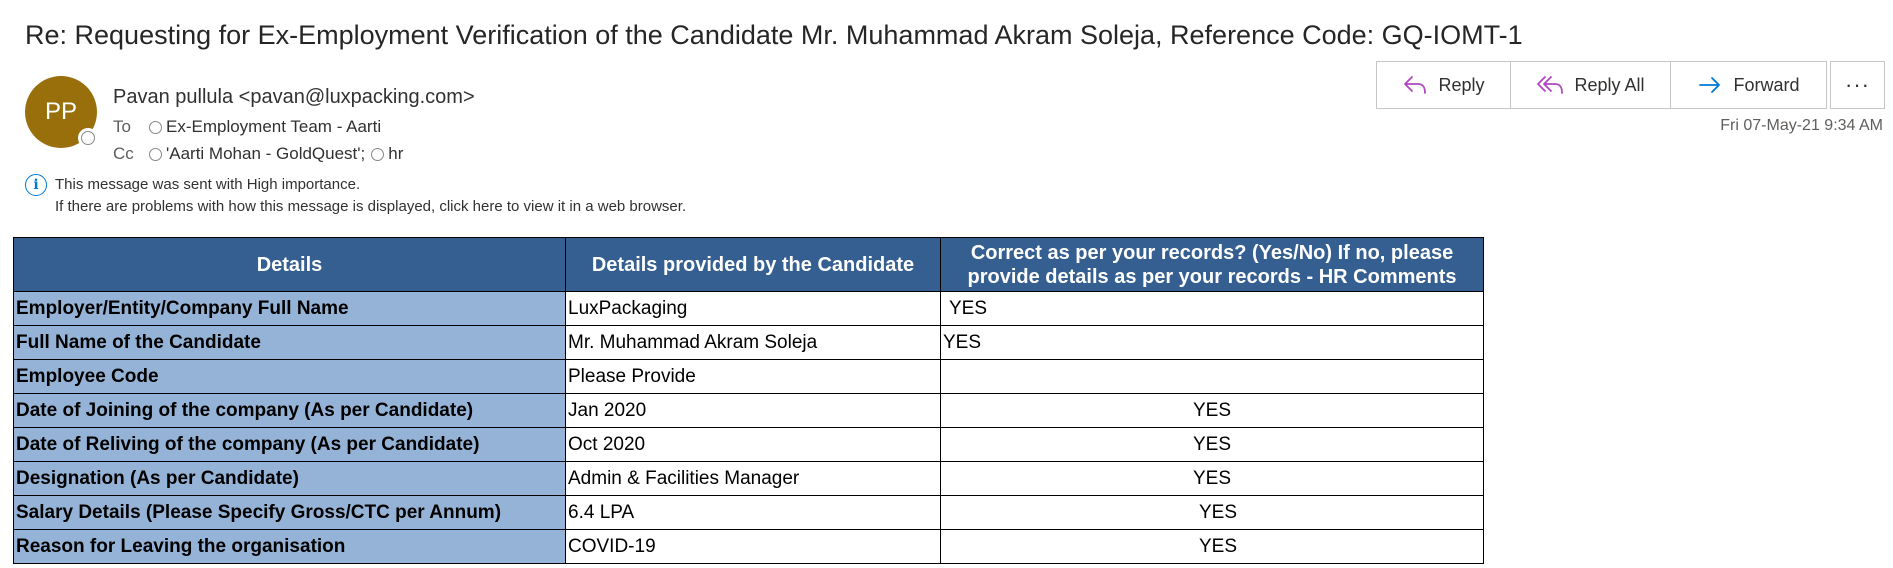 This screenshot has width=1893, height=568. What do you see at coordinates (396, 153) in the screenshot?
I see `recipient-name: hr` at bounding box center [396, 153].